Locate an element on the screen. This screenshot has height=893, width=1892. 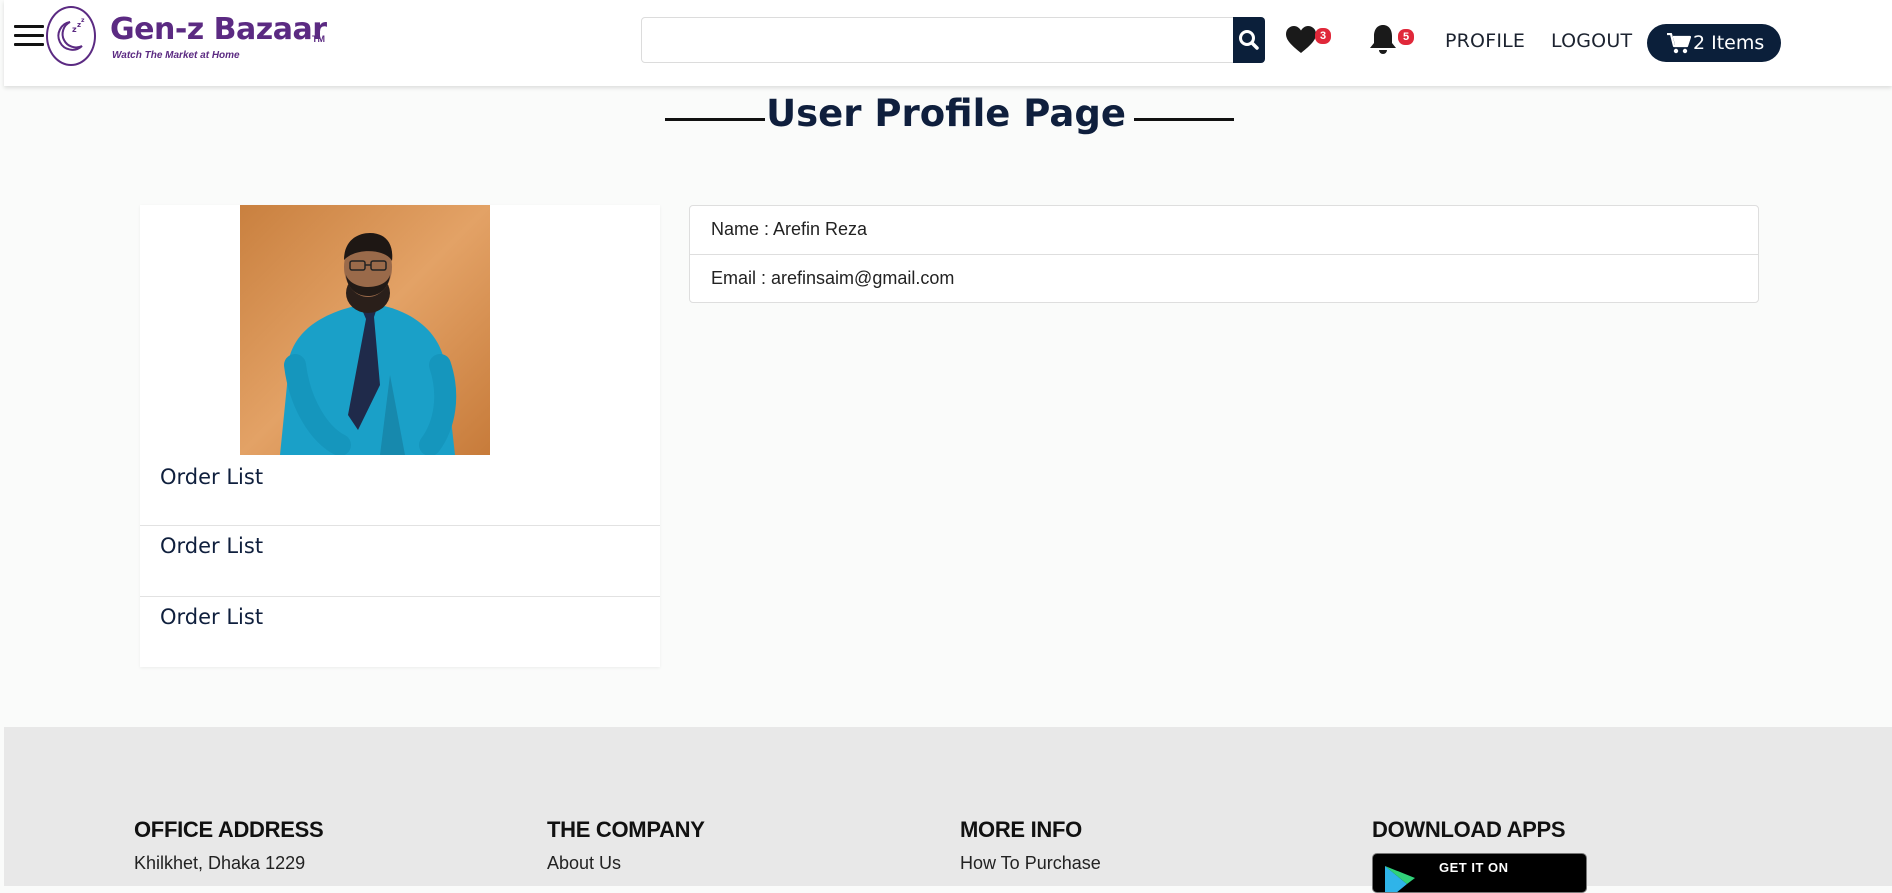
footer-office-address: OFFICE ADDRESS Khilkhet, Dhaka 1229 is located at coordinates (229, 845).